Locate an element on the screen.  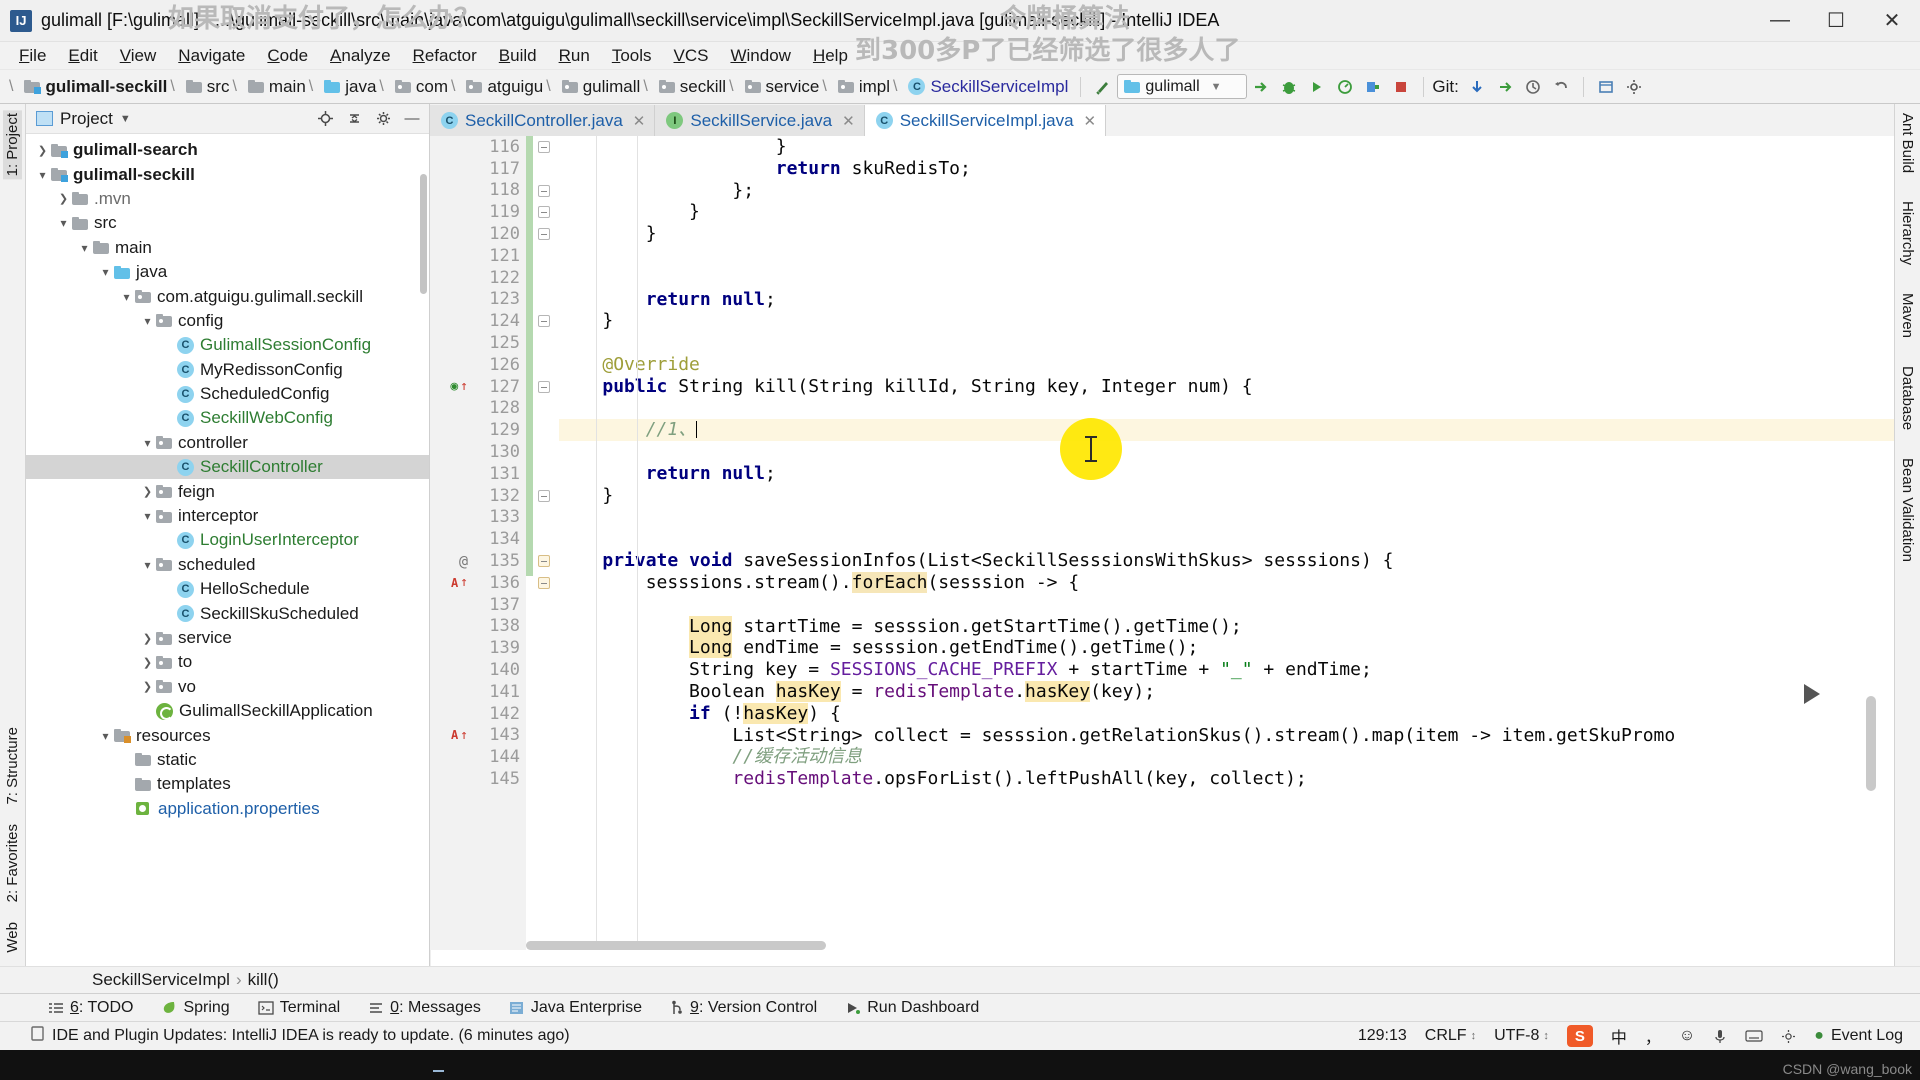
menu-item-view: View is located at coordinates (138, 56).